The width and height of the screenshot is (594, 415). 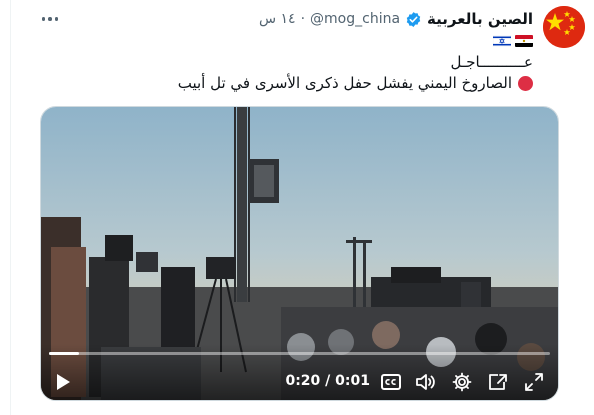 I want to click on fullscreen-button, so click(x=534, y=382).